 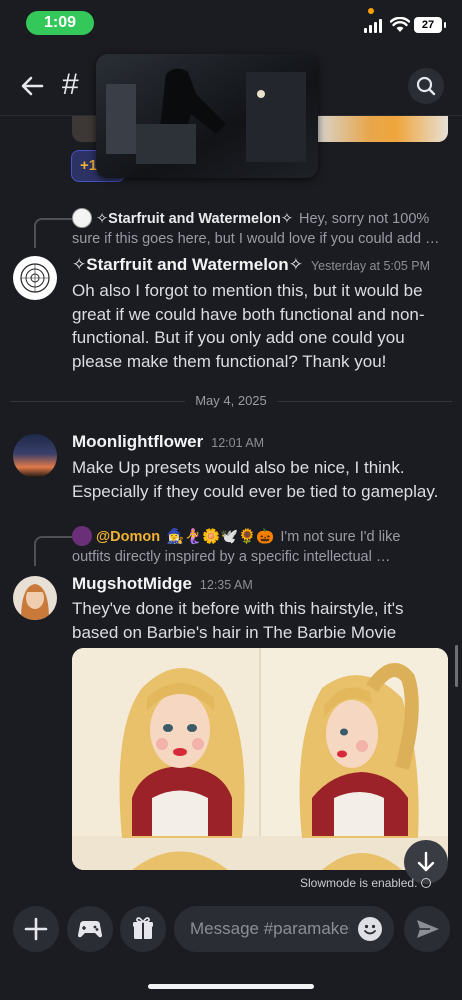 What do you see at coordinates (132, 583) in the screenshot?
I see `message-author: MugshotMidge` at bounding box center [132, 583].